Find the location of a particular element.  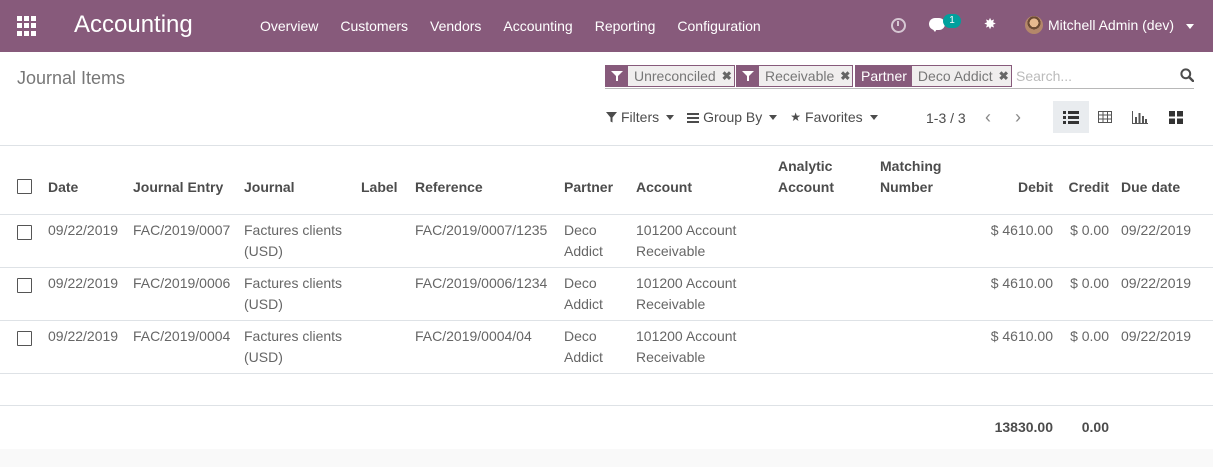

column-header-matching-number: Matching Number is located at coordinates (929, 180).